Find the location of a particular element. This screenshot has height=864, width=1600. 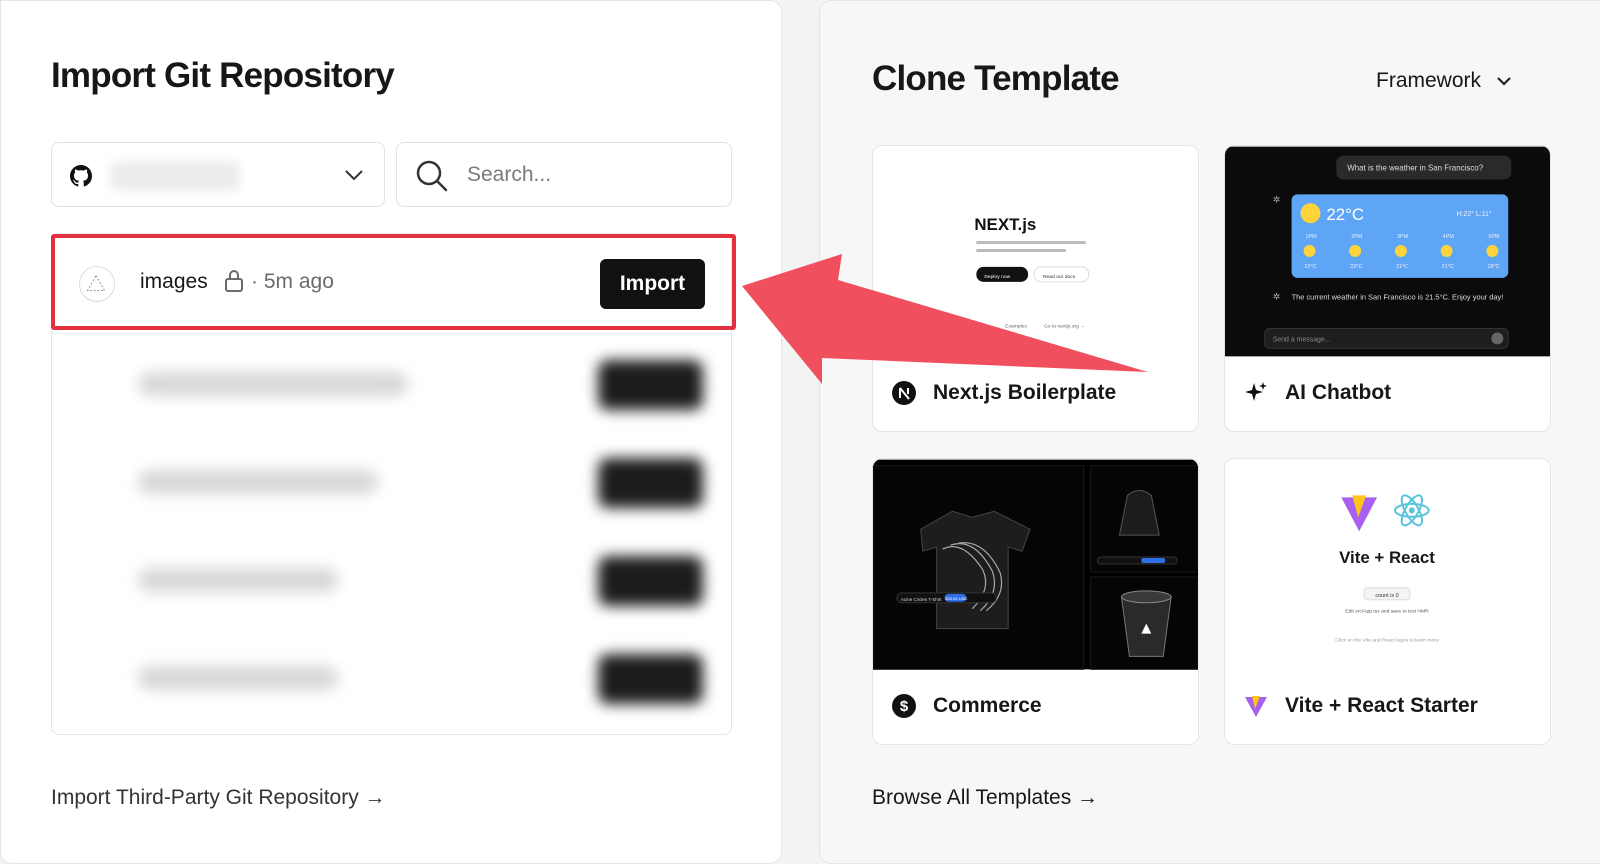

git-scope-select is located at coordinates (218, 174).